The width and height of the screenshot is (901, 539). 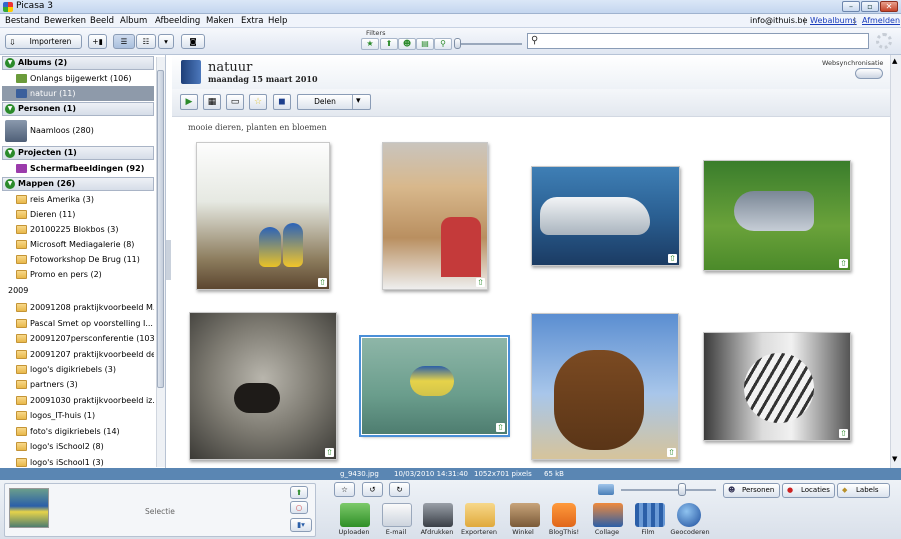 What do you see at coordinates (78, 93) in the screenshot?
I see `sidebar-item-natuur: natuur (11)` at bounding box center [78, 93].